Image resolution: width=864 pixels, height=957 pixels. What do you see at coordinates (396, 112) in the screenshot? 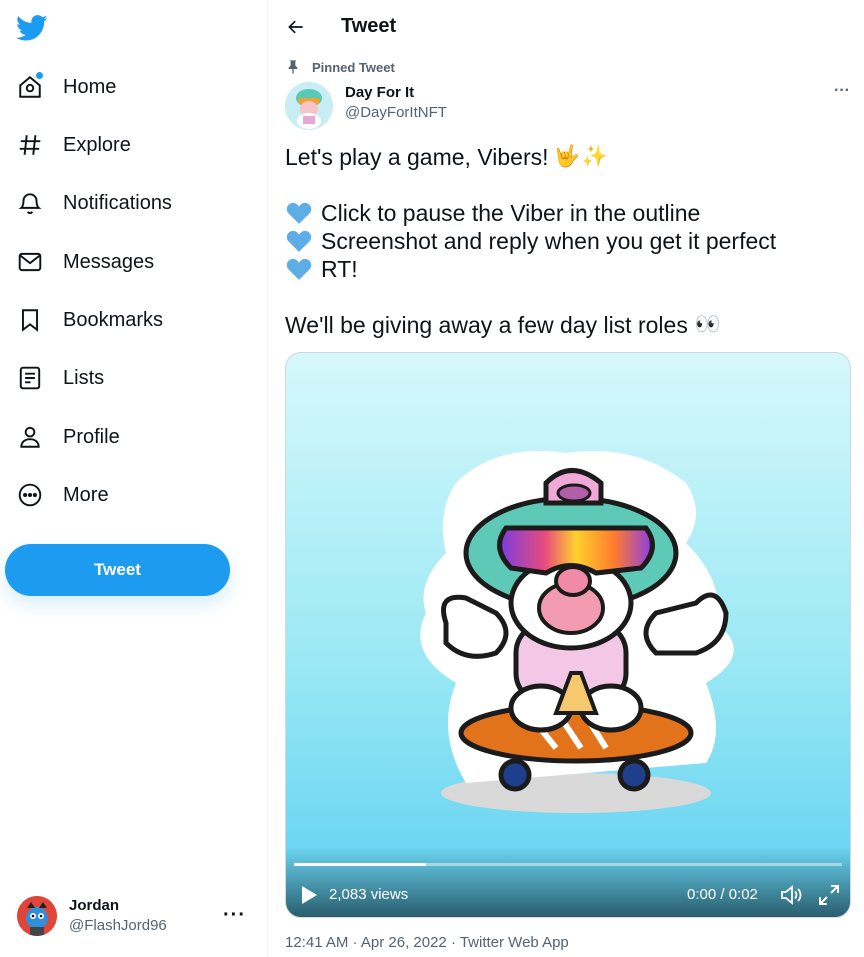
I see `author-handle: @DayForItNFT` at bounding box center [396, 112].